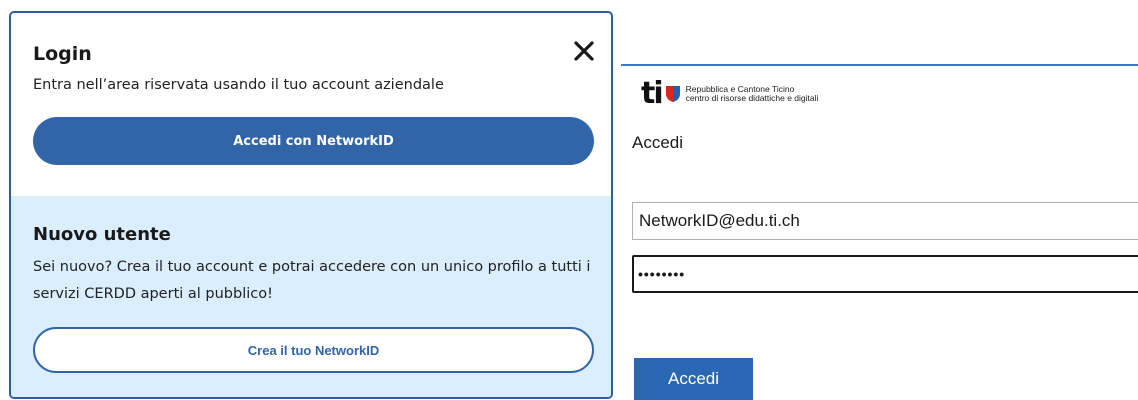 Image resolution: width=1138 pixels, height=400 pixels. I want to click on signin-button: Accedi, so click(693, 379).